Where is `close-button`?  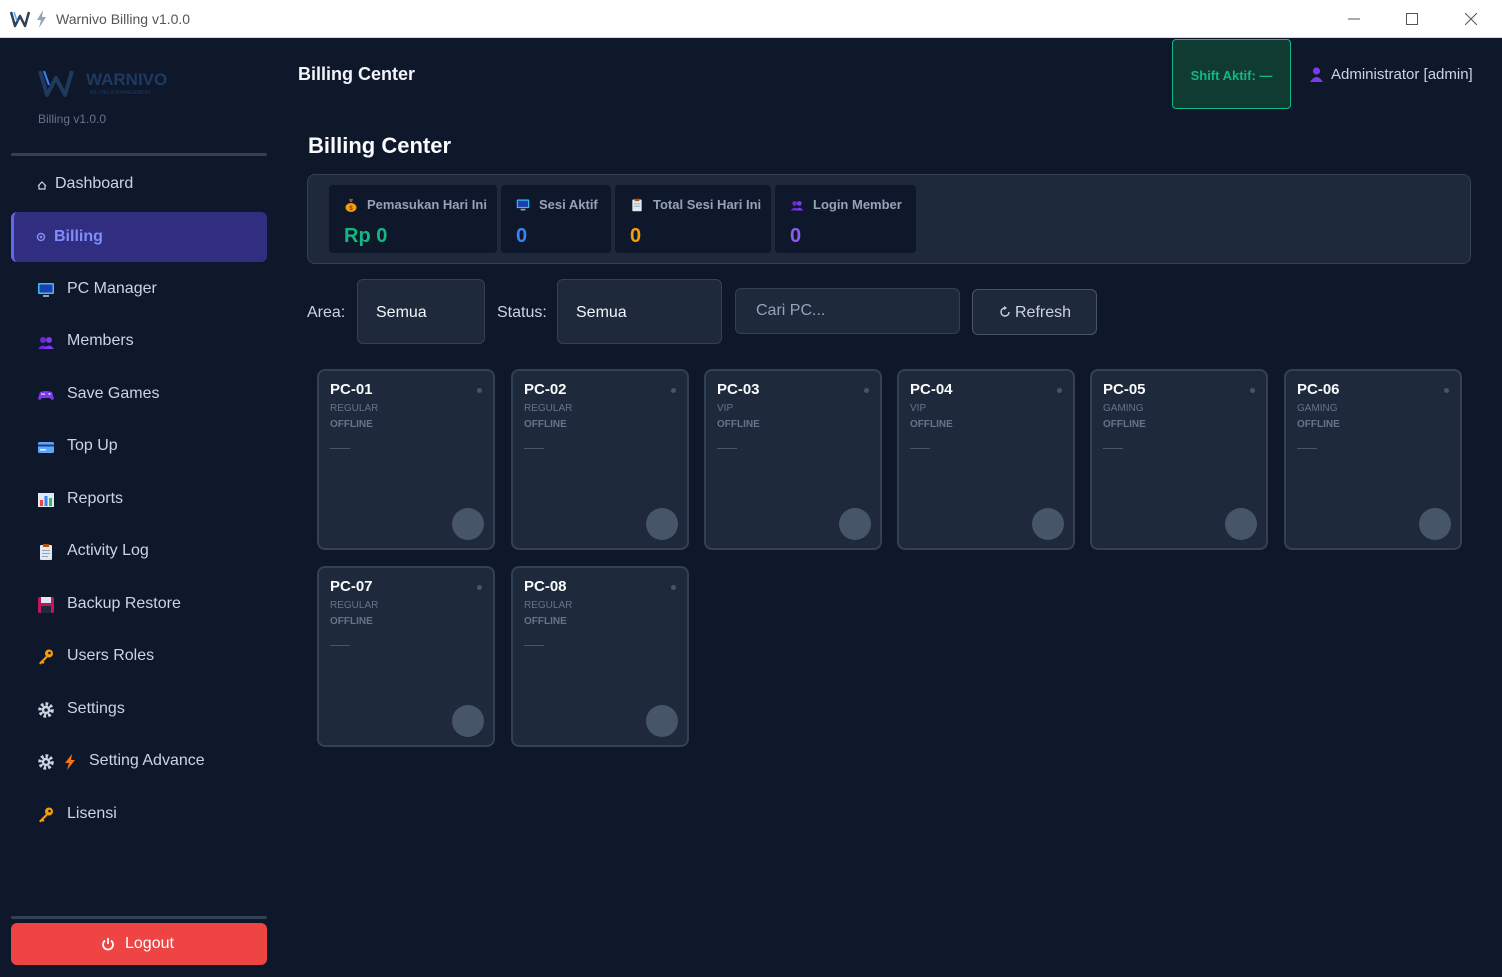 close-button is located at coordinates (1471, 19).